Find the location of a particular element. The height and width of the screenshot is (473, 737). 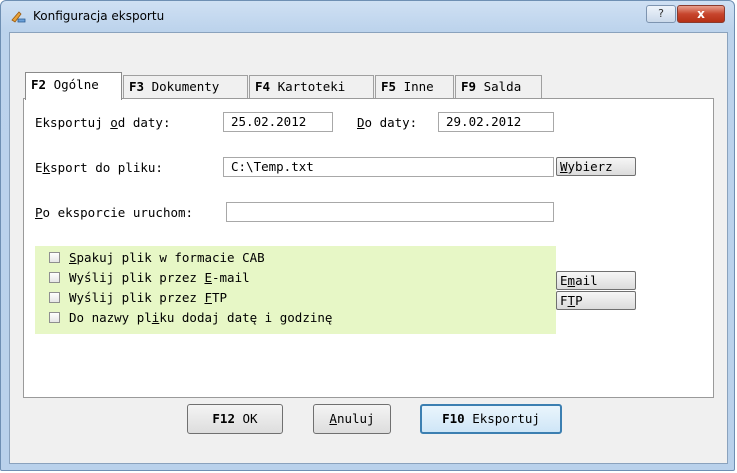

accelerator-key: A is located at coordinates (333, 418).